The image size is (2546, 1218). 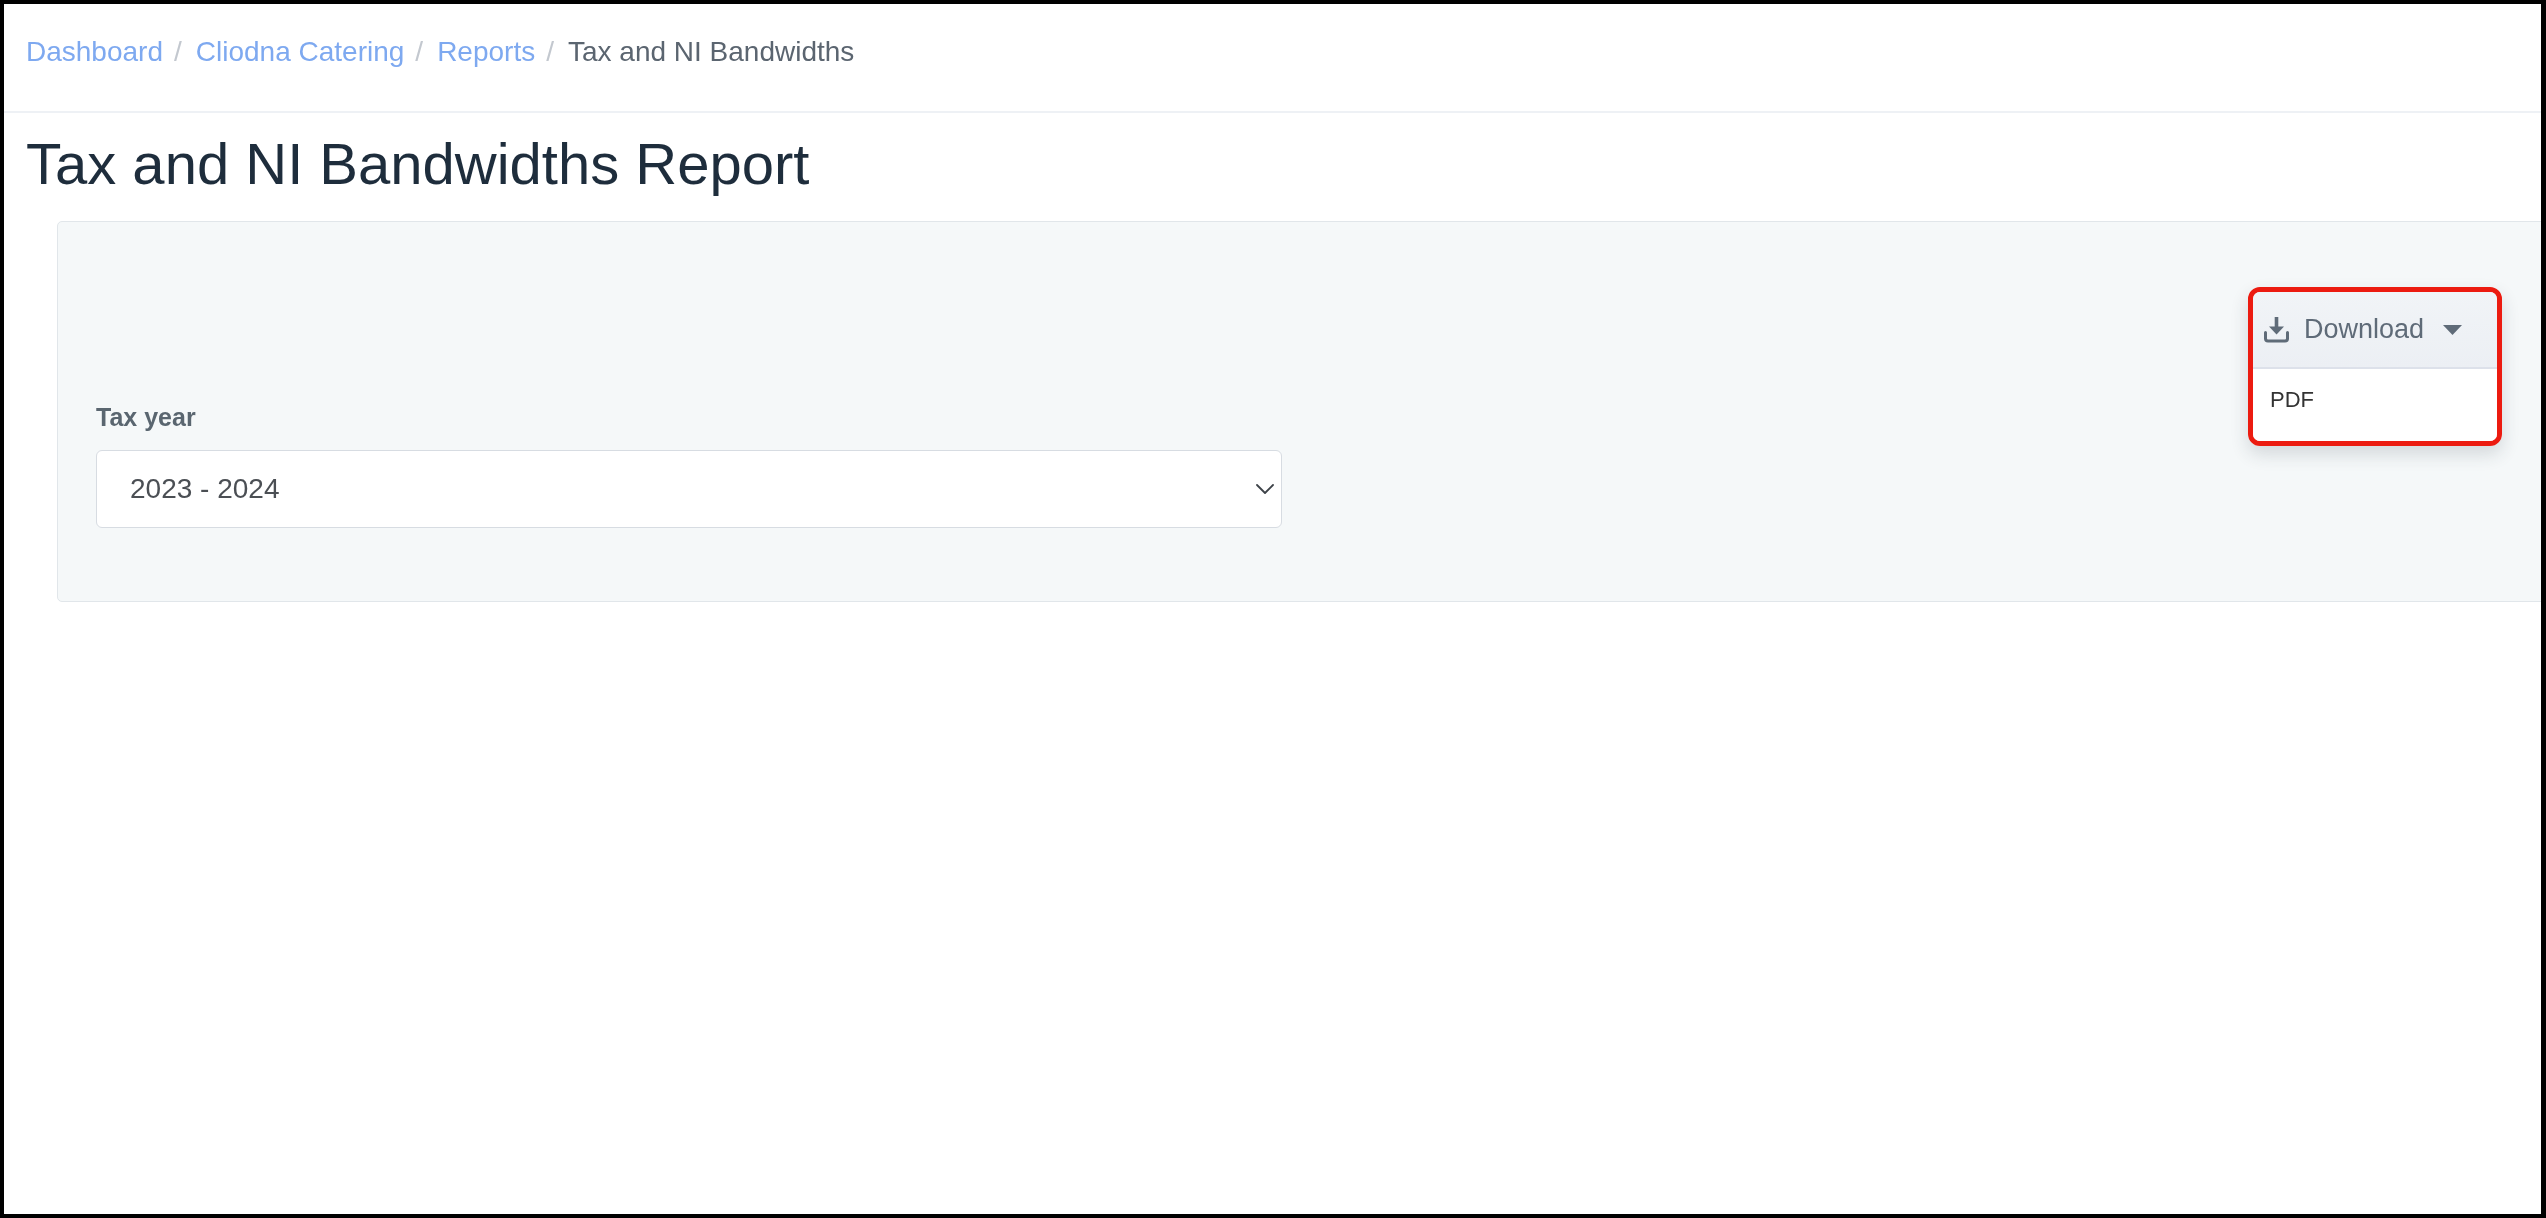 What do you see at coordinates (146, 417) in the screenshot?
I see `field-label: Tax year` at bounding box center [146, 417].